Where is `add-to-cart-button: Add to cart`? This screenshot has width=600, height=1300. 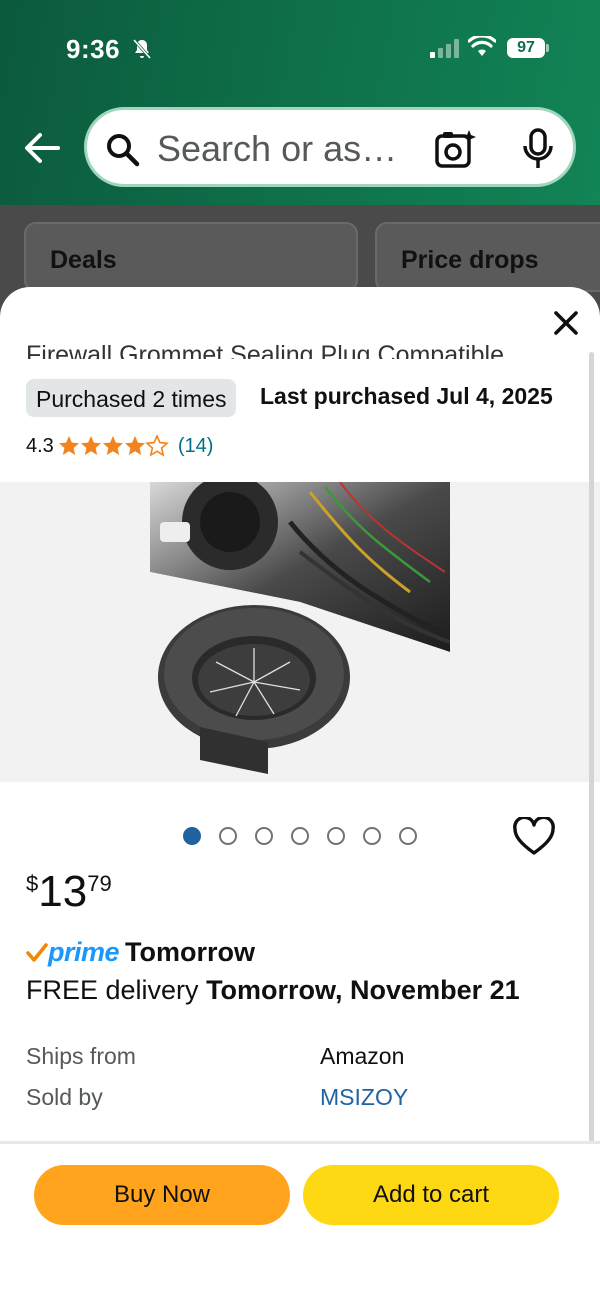 add-to-cart-button: Add to cart is located at coordinates (431, 1195).